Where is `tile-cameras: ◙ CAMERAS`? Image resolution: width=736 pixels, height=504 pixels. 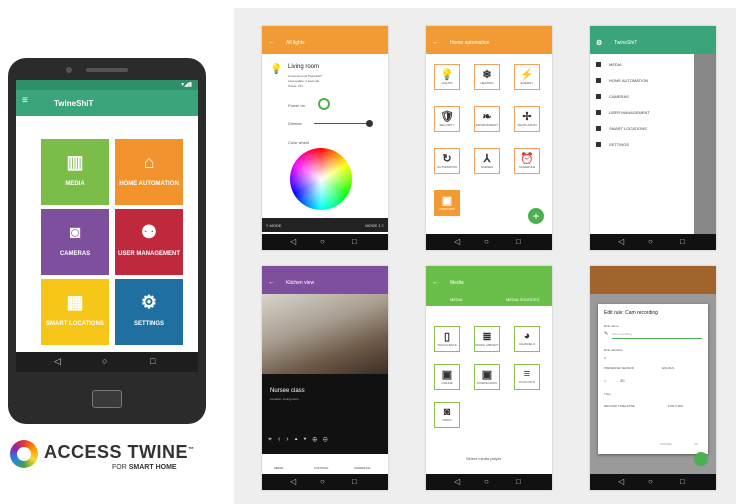
tile-cameras: ◙ CAMERAS is located at coordinates (75, 242).